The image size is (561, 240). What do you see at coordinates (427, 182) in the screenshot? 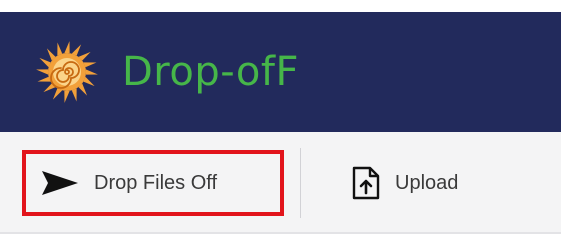
I see `upload-label: Upload` at bounding box center [427, 182].